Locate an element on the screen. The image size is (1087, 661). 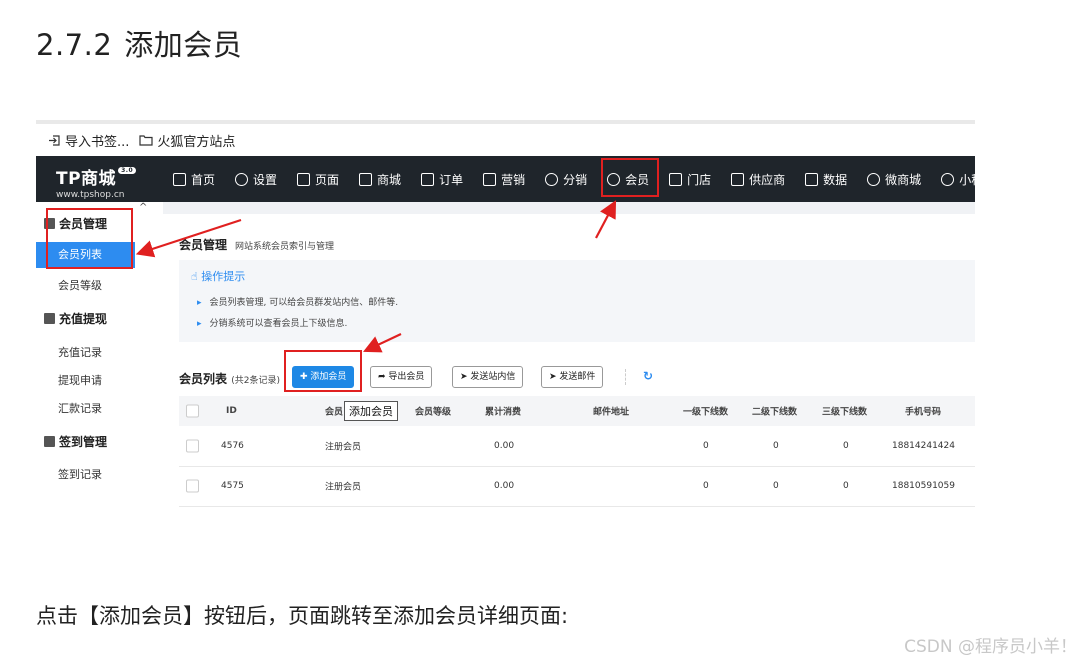
watermark: CSDN @程序员小羊！ is located at coordinates (990, 647).